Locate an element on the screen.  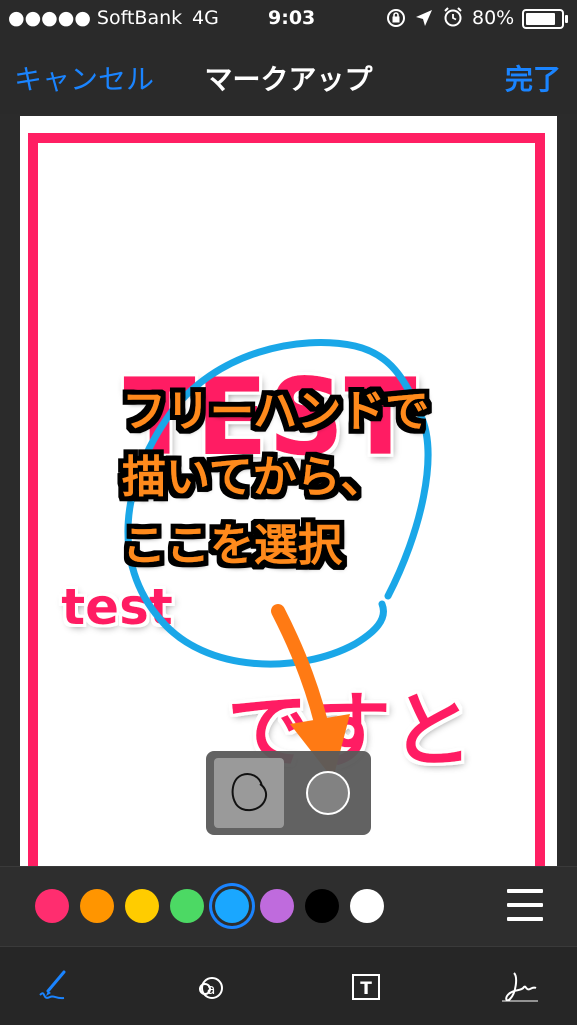
alarm-icon is located at coordinates (453, 19).